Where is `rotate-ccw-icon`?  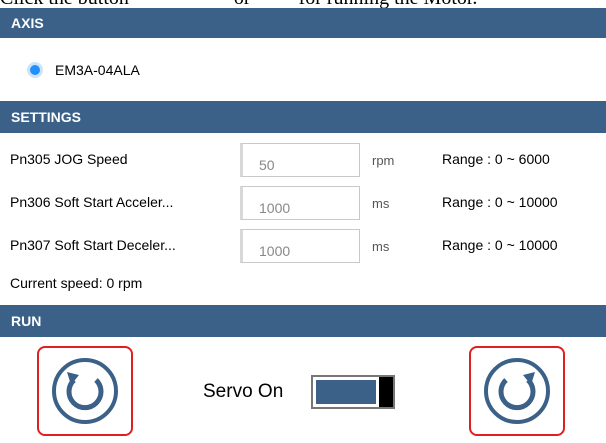
rotate-ccw-icon is located at coordinates (85, 391).